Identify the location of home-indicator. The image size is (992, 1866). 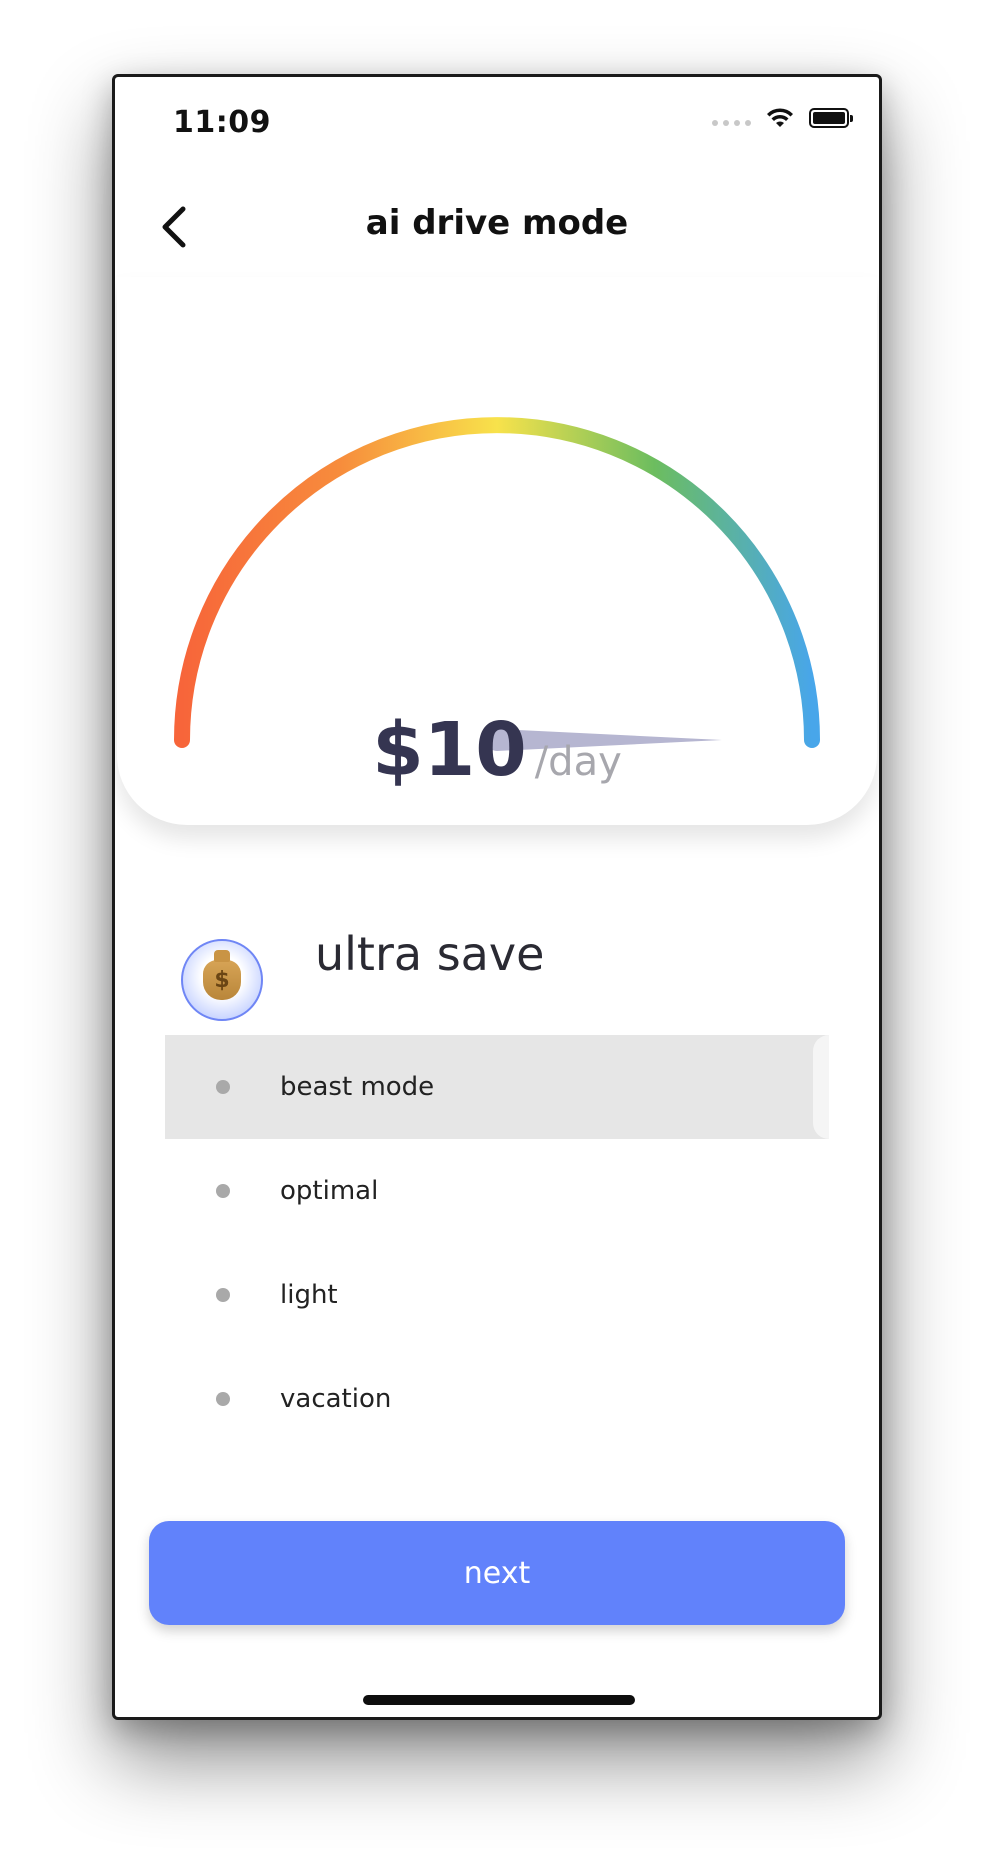
(499, 1700).